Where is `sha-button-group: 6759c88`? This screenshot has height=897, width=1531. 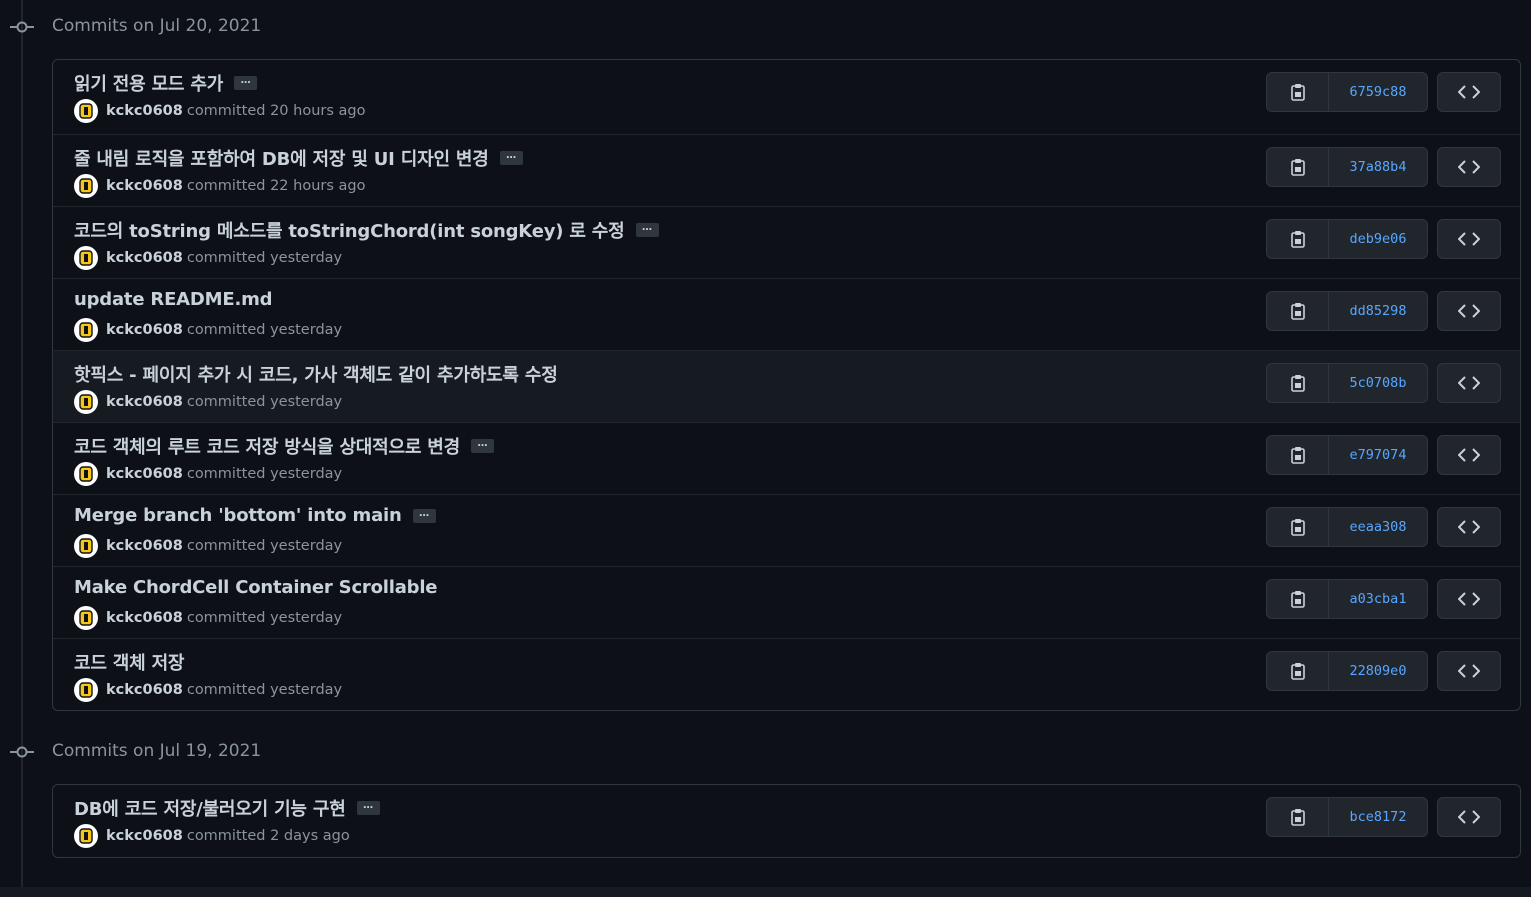
sha-button-group: 6759c88 is located at coordinates (1347, 92).